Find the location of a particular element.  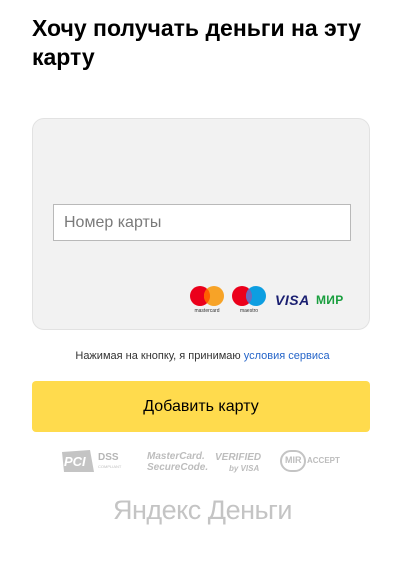

maestro-label: maestro is located at coordinates (249, 311).